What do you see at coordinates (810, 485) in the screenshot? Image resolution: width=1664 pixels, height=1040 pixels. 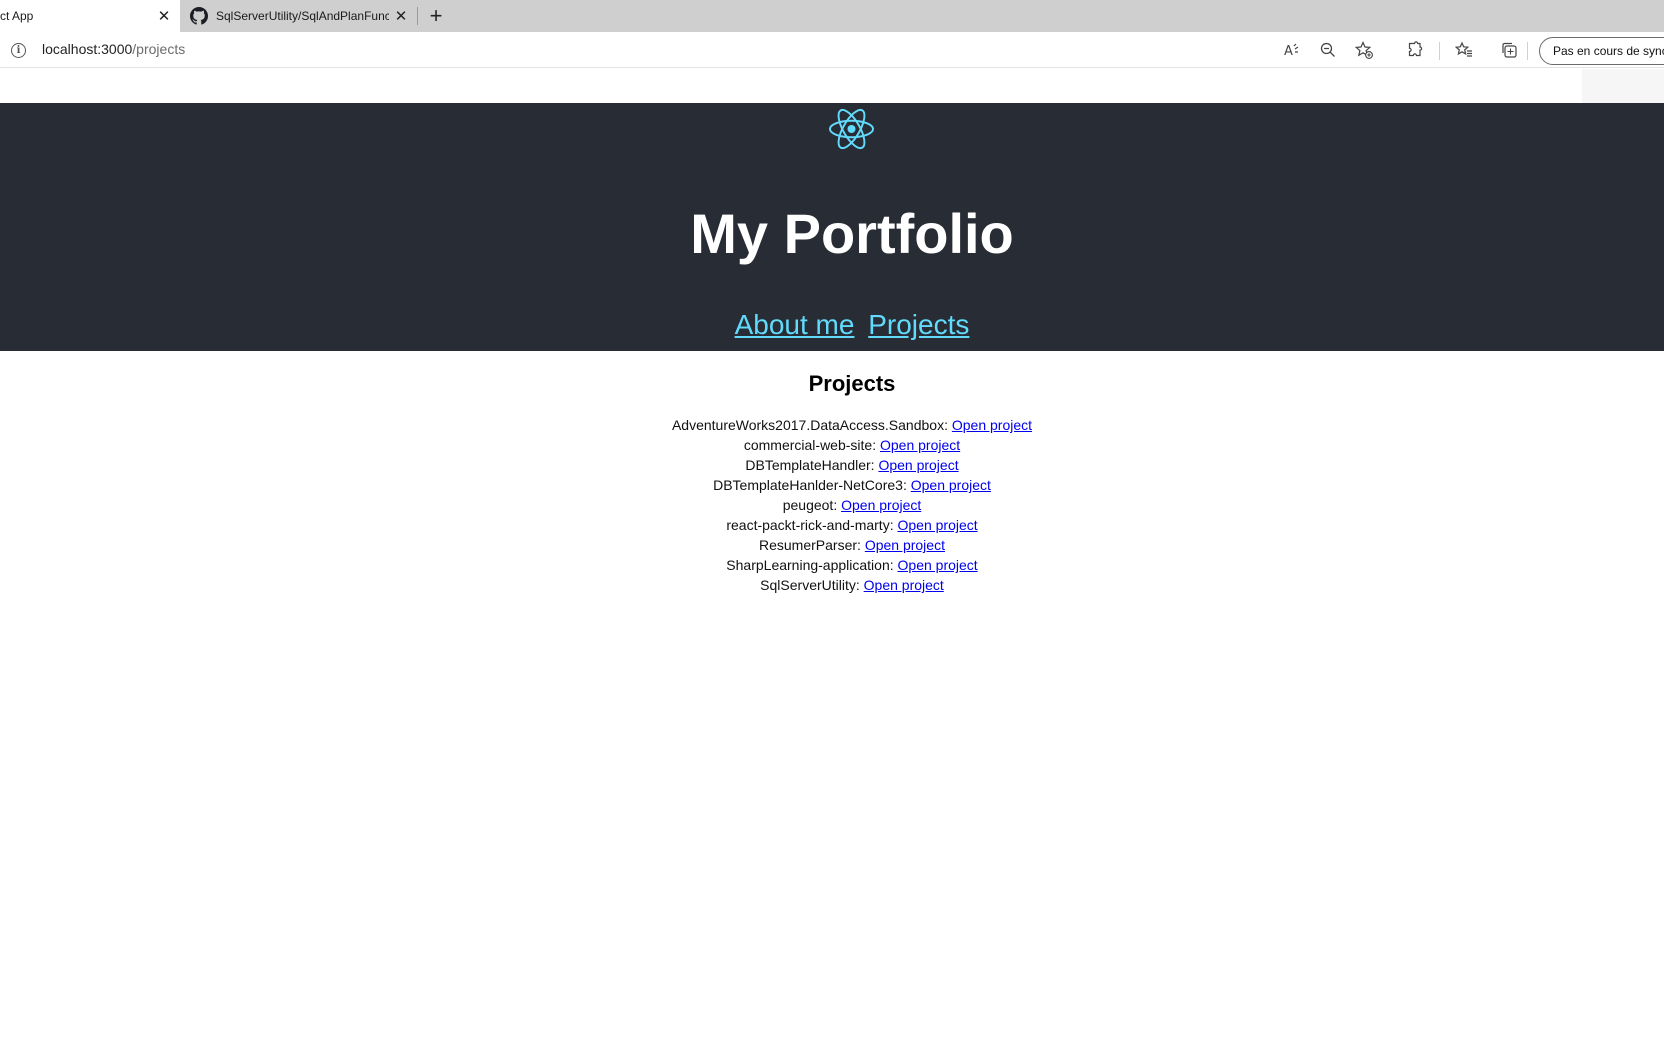 I see `project-name: DBTemplateHanlder-NetCore3:` at bounding box center [810, 485].